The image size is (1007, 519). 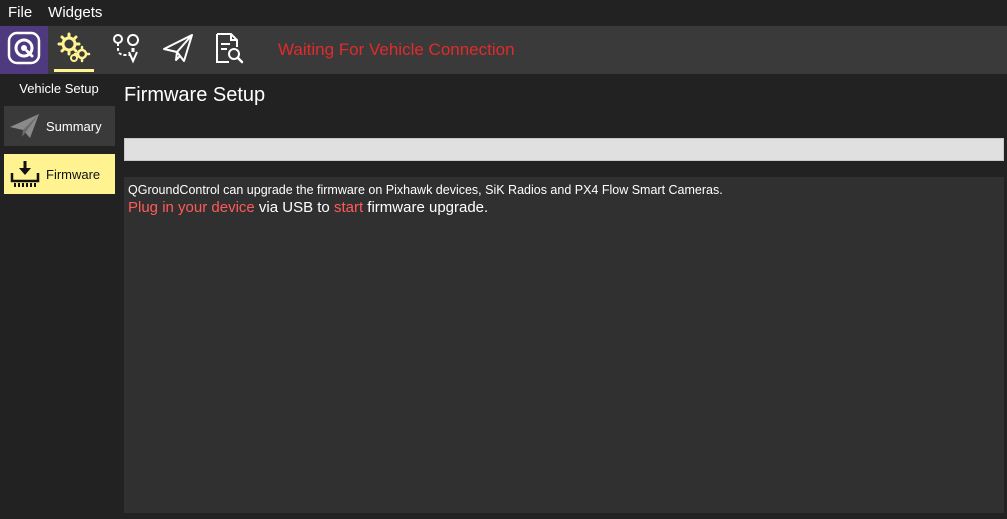 What do you see at coordinates (426, 207) in the screenshot?
I see `instruction-upgrade: firmware upgrade.` at bounding box center [426, 207].